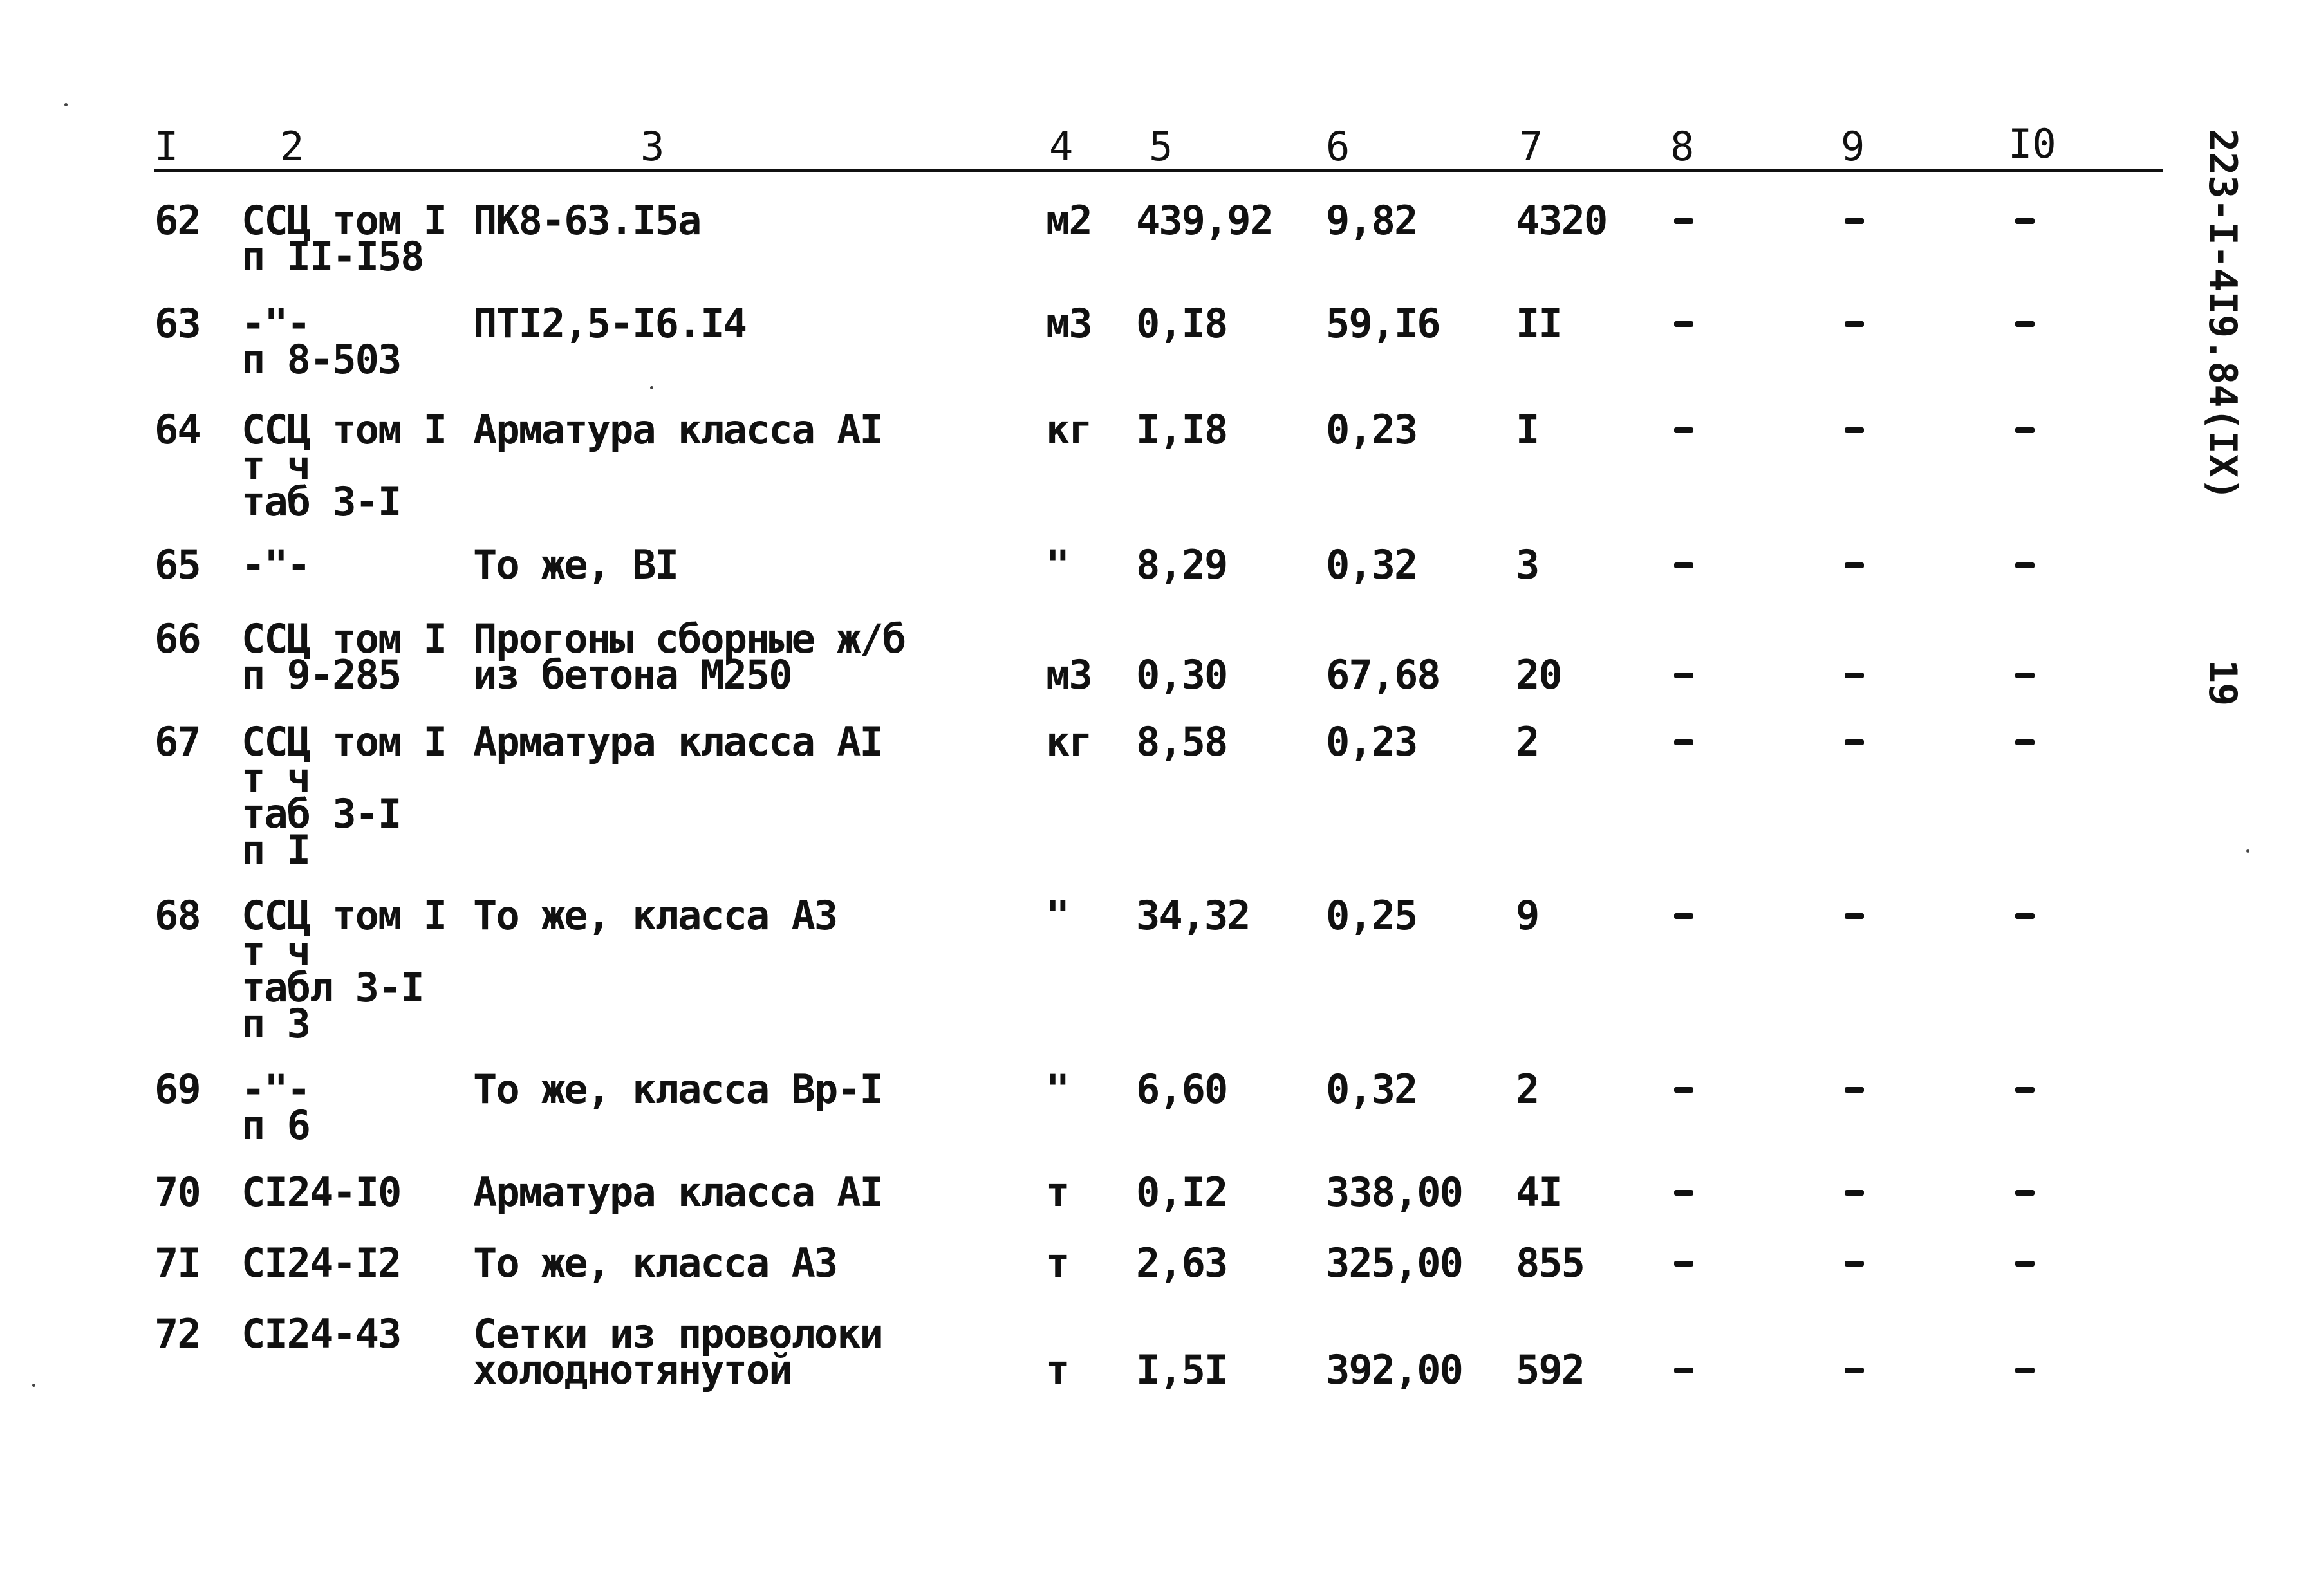 The height and width of the screenshot is (1596, 2319). I want to click on reference-line: п 8-503, so click(321, 359).